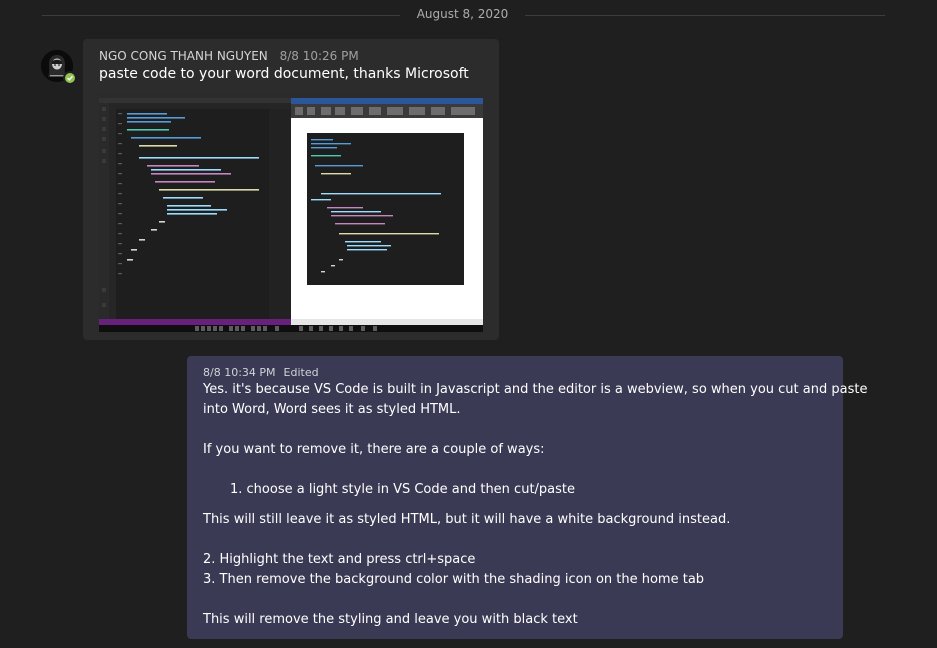 This screenshot has width=937, height=648. Describe the element at coordinates (239, 372) in the screenshot. I see `message-timestamp: 8/8 10:34 PM` at that location.